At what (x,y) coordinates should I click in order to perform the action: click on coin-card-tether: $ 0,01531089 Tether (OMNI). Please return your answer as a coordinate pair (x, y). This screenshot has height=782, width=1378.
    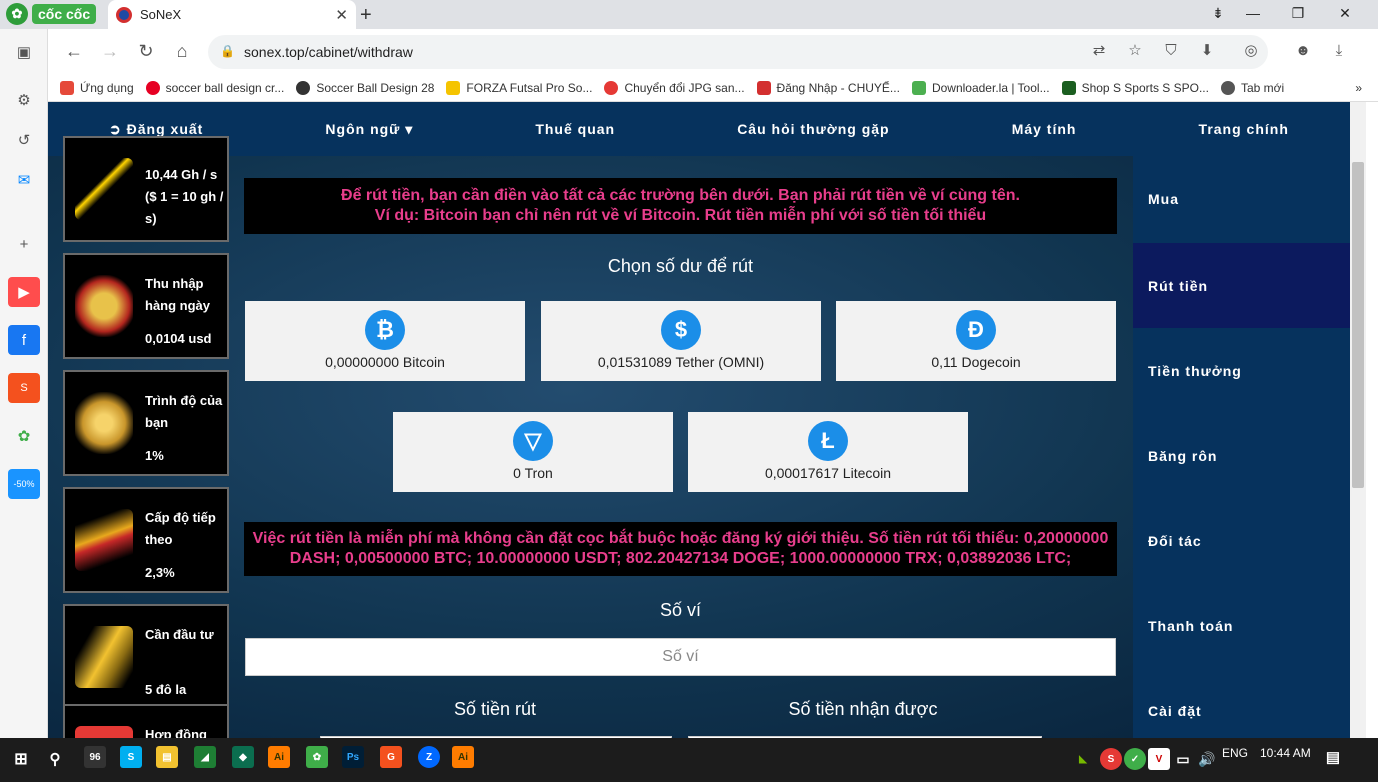
    Looking at the image, I should click on (681, 341).